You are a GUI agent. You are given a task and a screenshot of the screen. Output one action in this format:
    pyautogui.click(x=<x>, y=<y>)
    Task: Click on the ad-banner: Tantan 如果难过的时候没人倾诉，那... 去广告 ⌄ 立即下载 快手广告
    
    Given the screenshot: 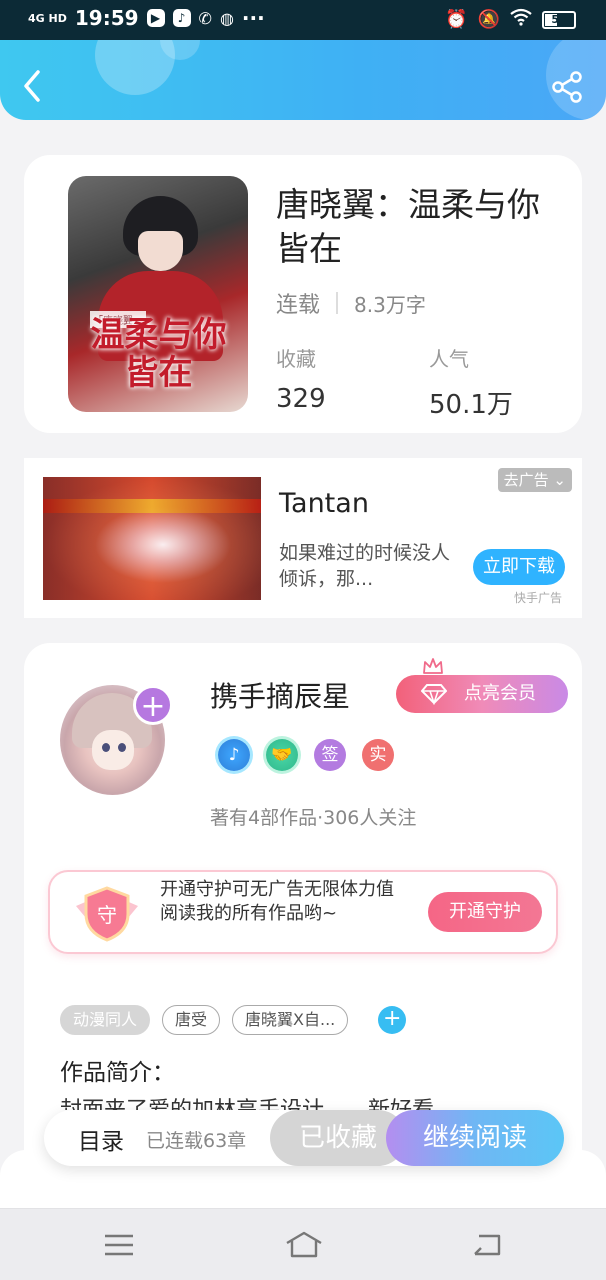 What is the action you would take?
    pyautogui.click(x=303, y=538)
    